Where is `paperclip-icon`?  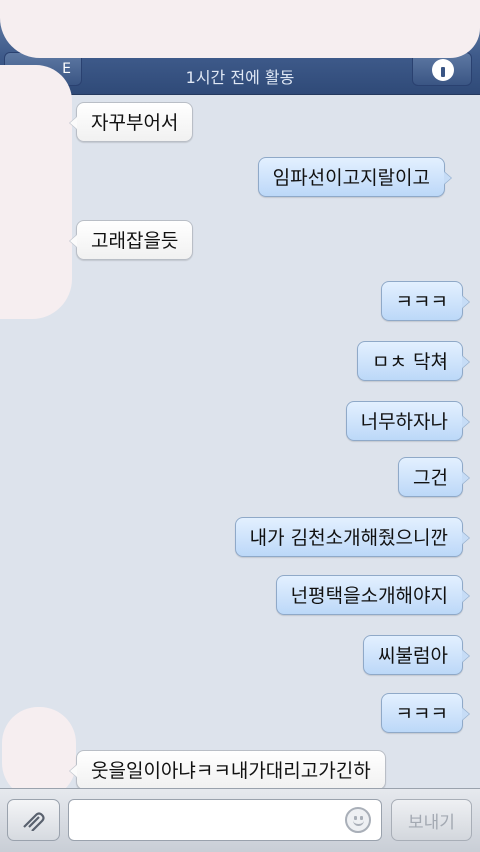
paperclip-icon is located at coordinates (34, 824).